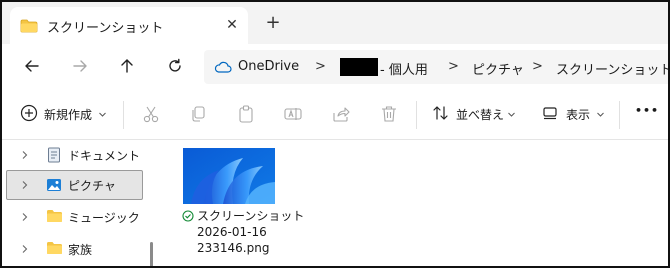  Describe the element at coordinates (223, 68) in the screenshot. I see `cloud-icon` at that location.